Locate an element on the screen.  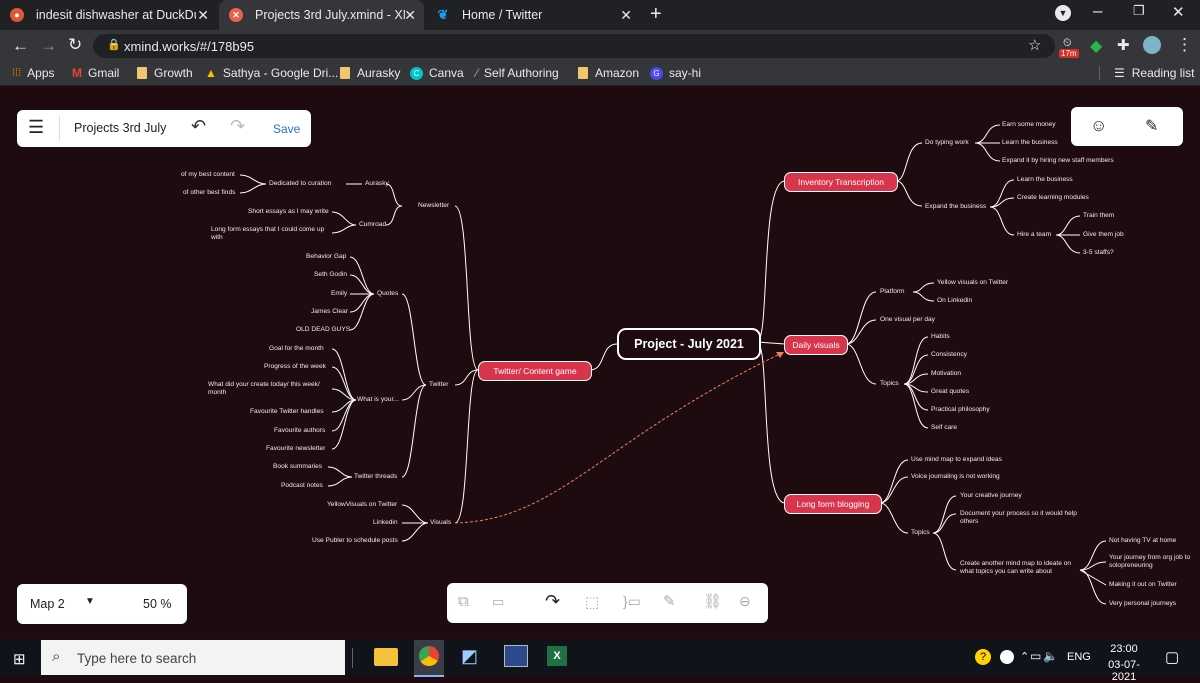
notification-icon: ▢ is located at coordinates (1172, 657).